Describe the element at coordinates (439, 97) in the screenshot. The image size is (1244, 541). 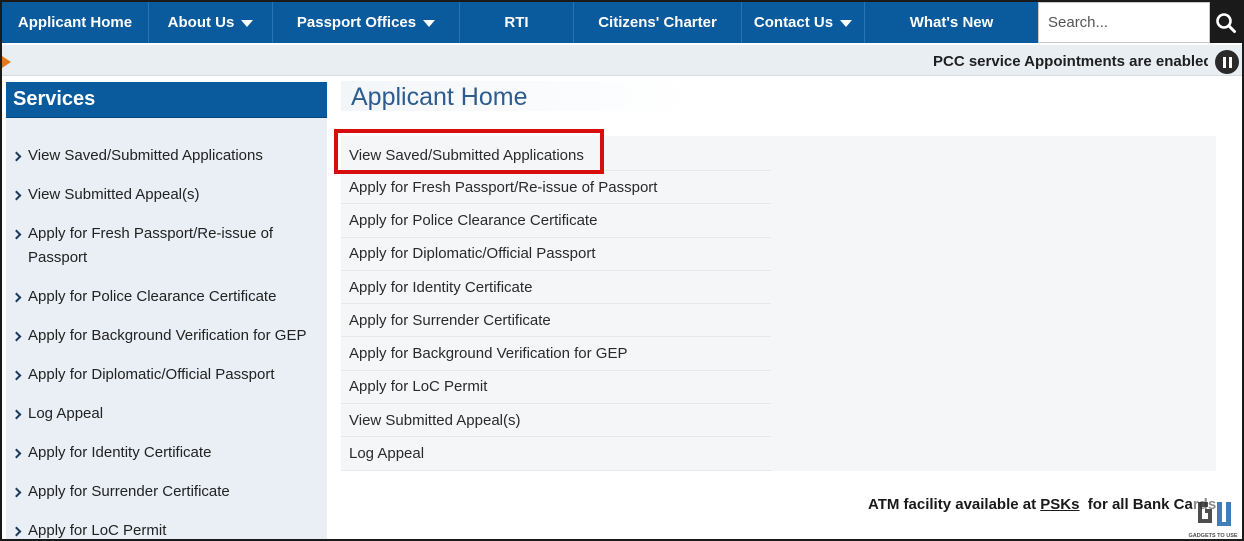
I see `page-title: Applicant Home` at that location.